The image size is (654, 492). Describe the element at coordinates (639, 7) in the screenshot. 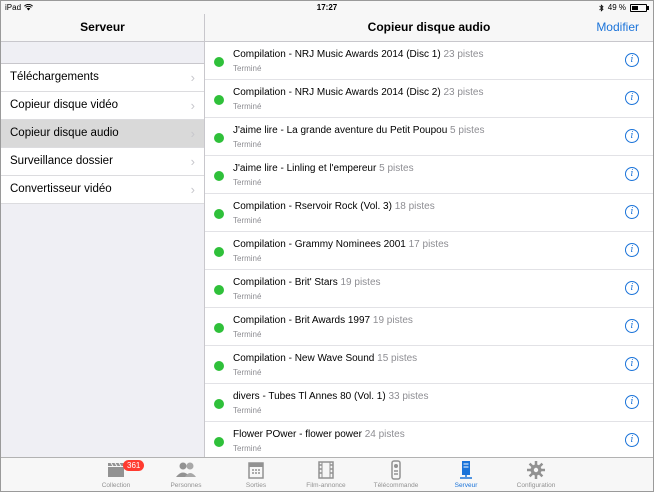

I see `battery-icon` at that location.